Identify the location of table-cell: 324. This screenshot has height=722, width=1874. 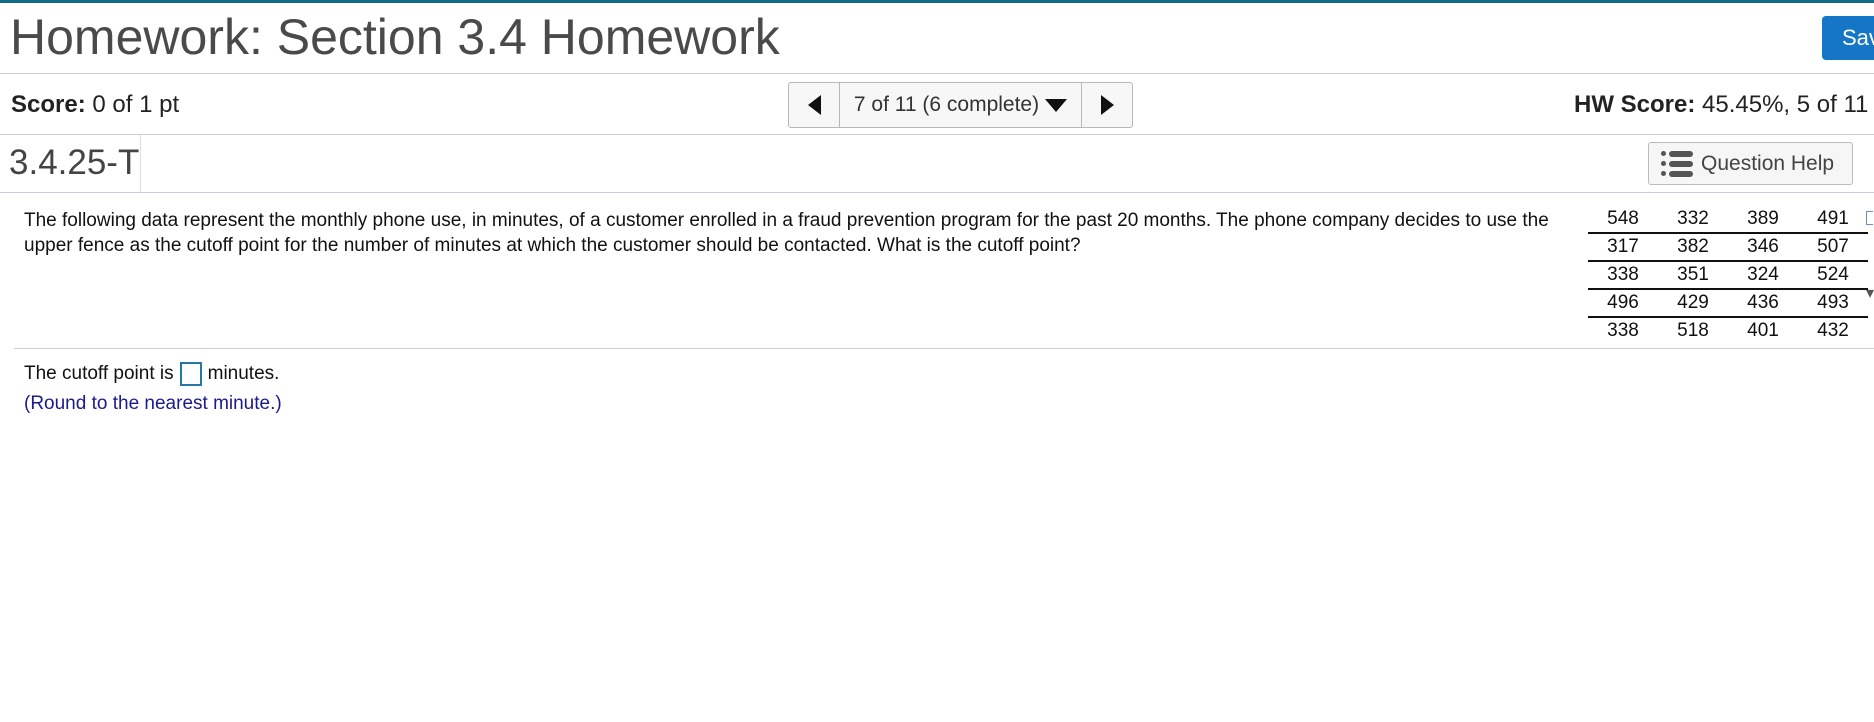
(1763, 275).